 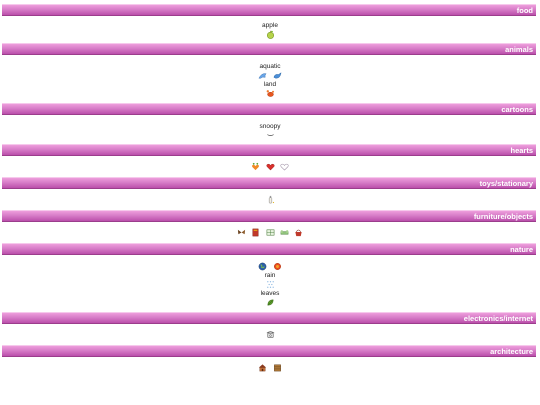 I want to click on red-heart-icon, so click(x=270, y=166).